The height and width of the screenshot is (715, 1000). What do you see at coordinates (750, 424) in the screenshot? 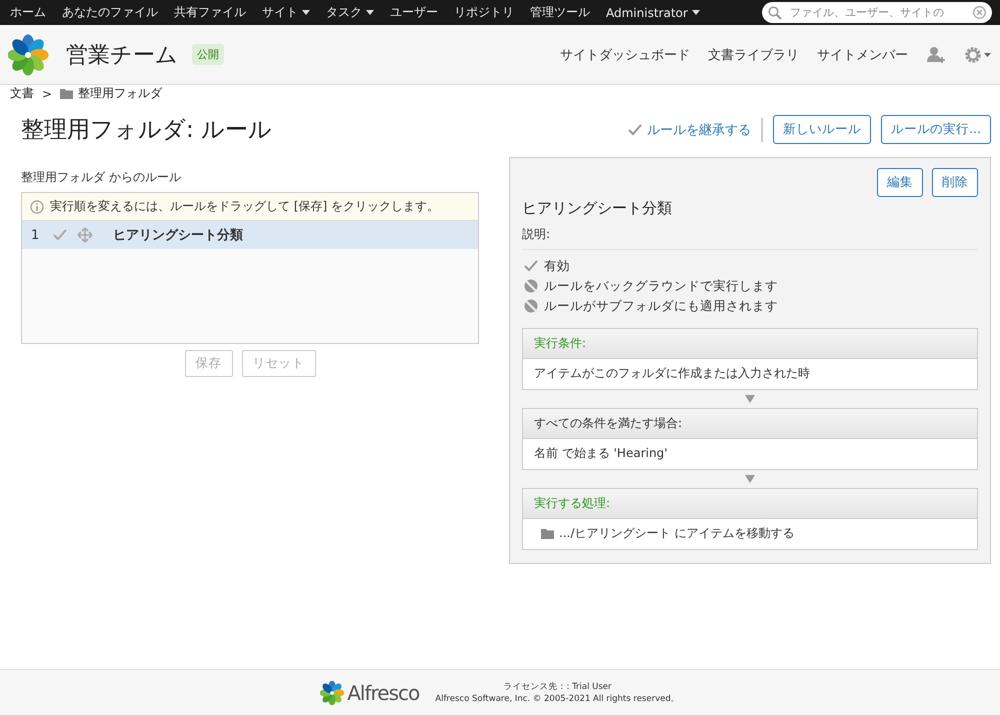
I see `section-heading: すべての条件を満たす場合:` at bounding box center [750, 424].